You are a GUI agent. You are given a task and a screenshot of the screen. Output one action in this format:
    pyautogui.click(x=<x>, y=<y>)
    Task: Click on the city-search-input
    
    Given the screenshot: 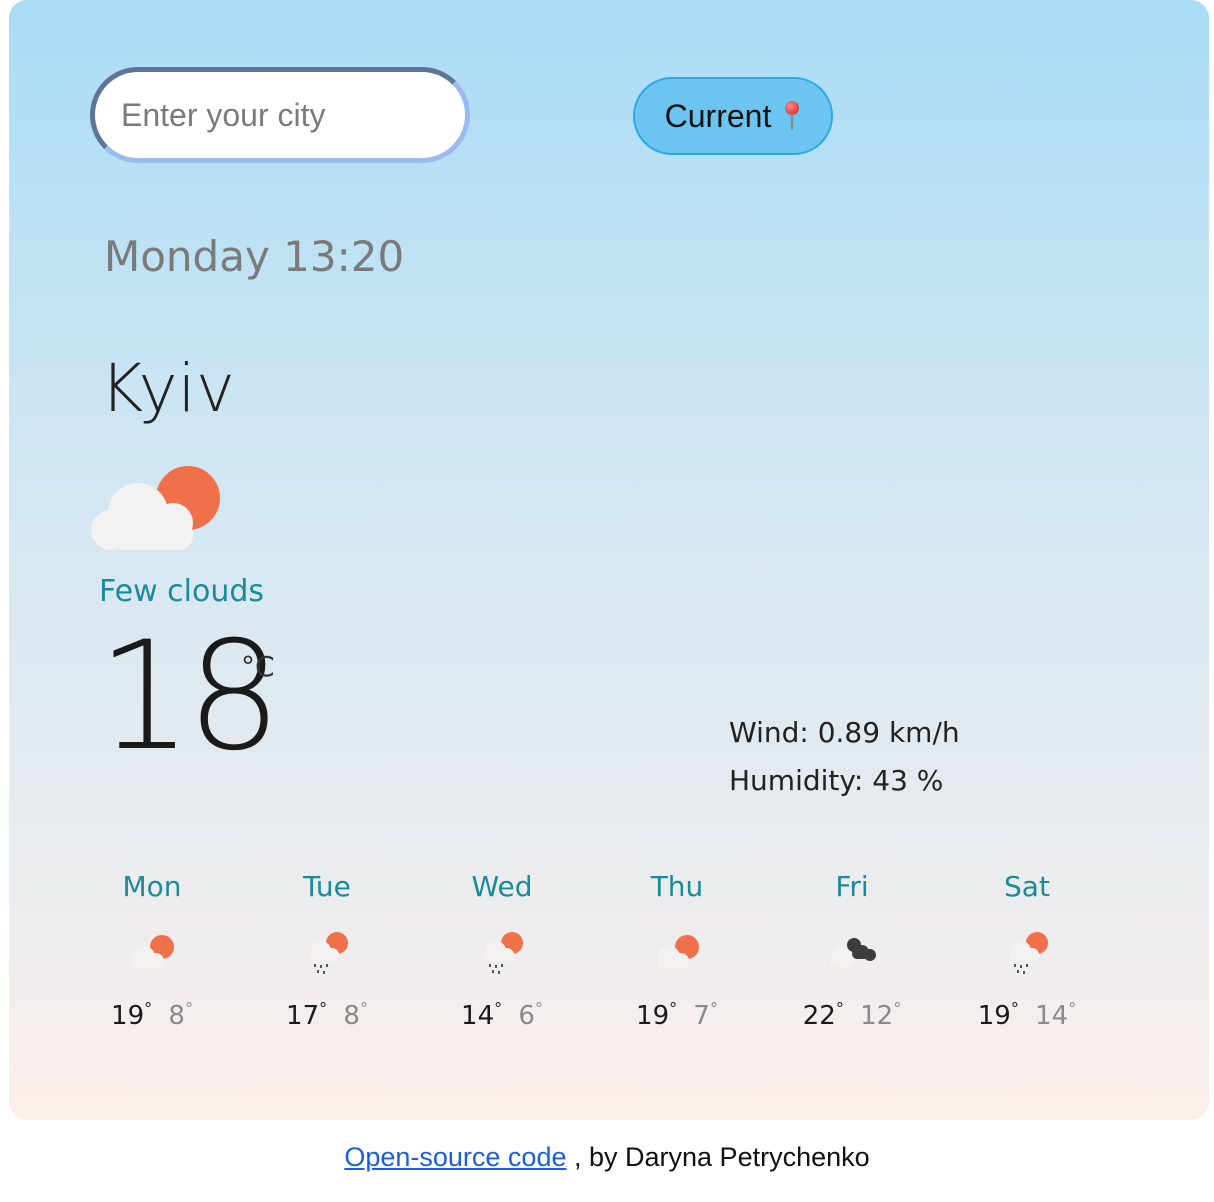 What is the action you would take?
    pyautogui.click(x=281, y=115)
    